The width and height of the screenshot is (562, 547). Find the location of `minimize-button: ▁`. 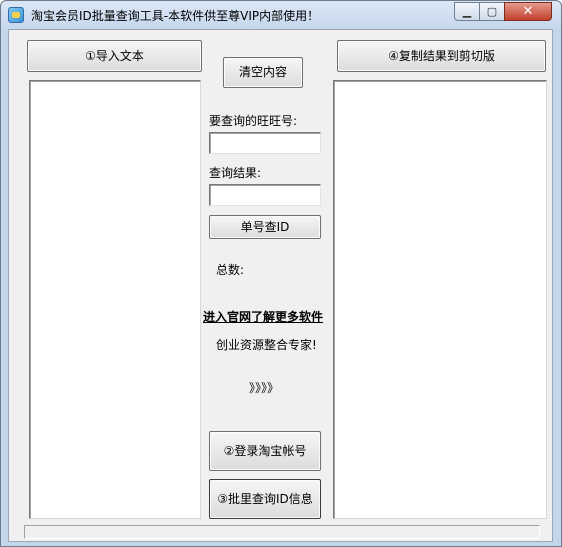

minimize-button: ▁ is located at coordinates (467, 11).